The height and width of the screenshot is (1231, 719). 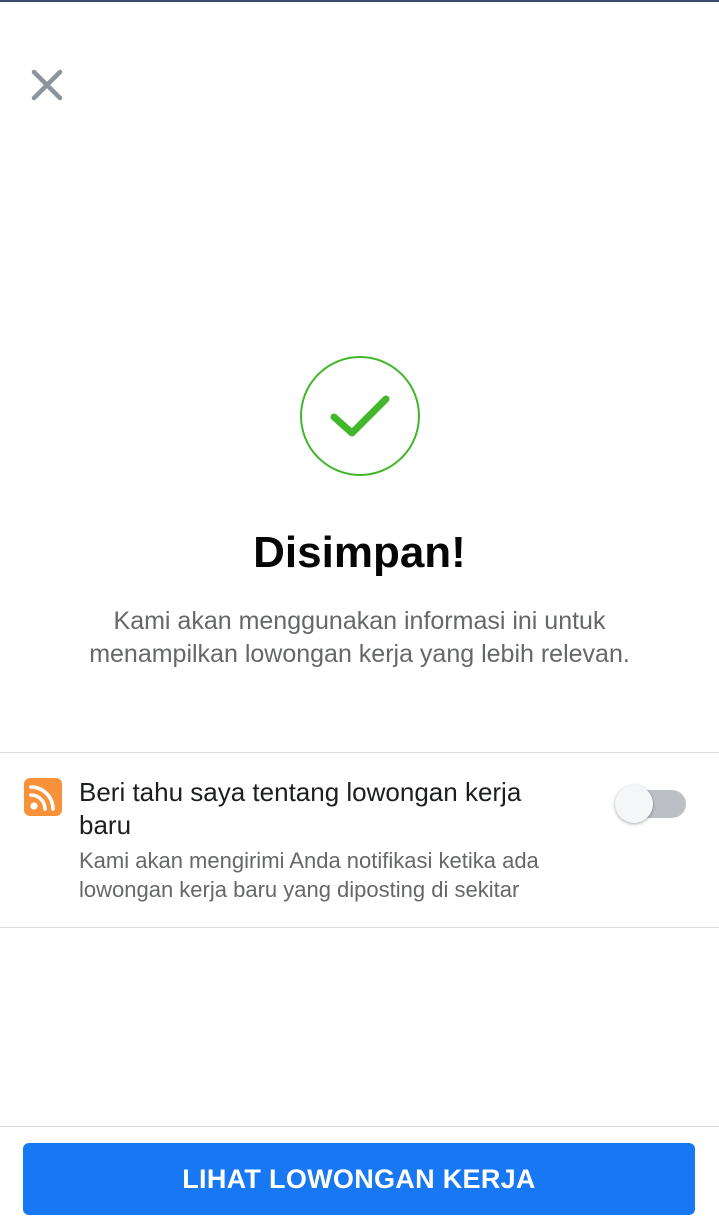 I want to click on success-circle, so click(x=360, y=416).